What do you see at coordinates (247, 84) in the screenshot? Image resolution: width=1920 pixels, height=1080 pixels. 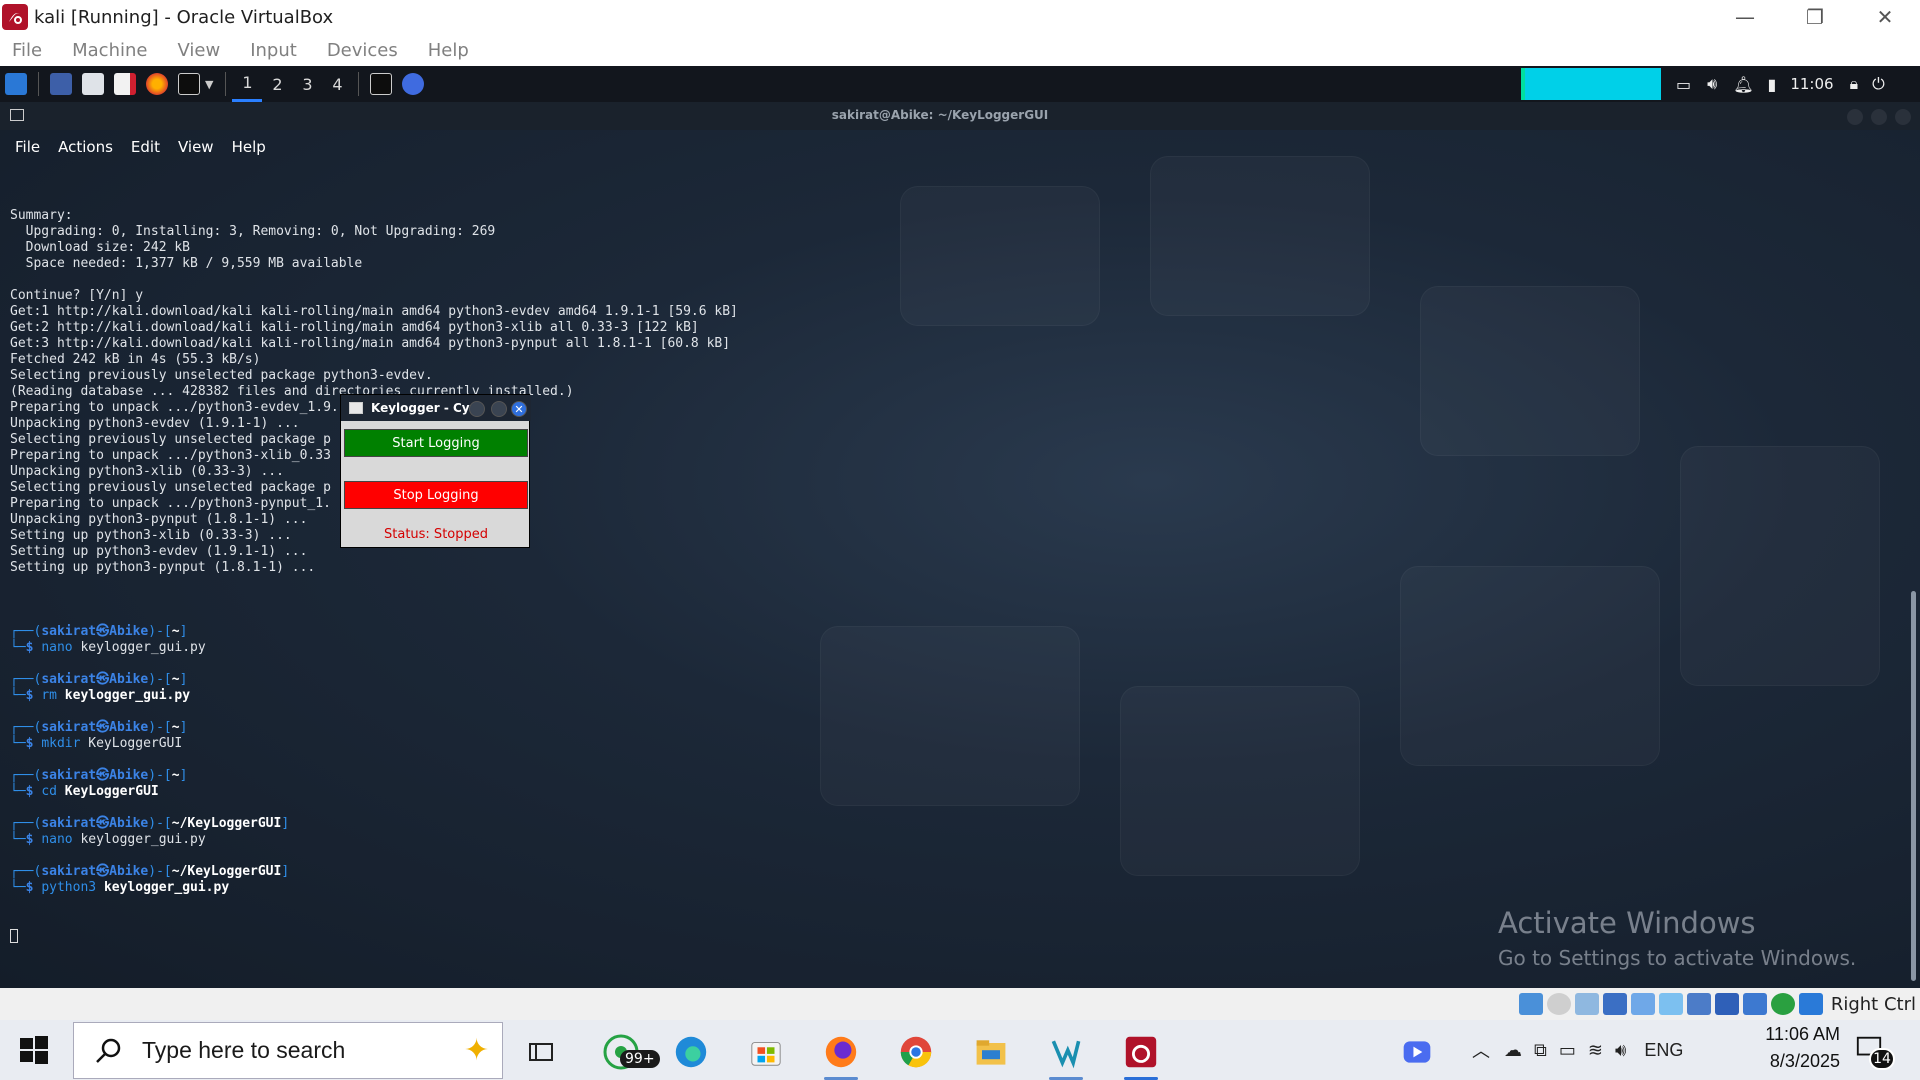 I see `workspace-1: 1` at bounding box center [247, 84].